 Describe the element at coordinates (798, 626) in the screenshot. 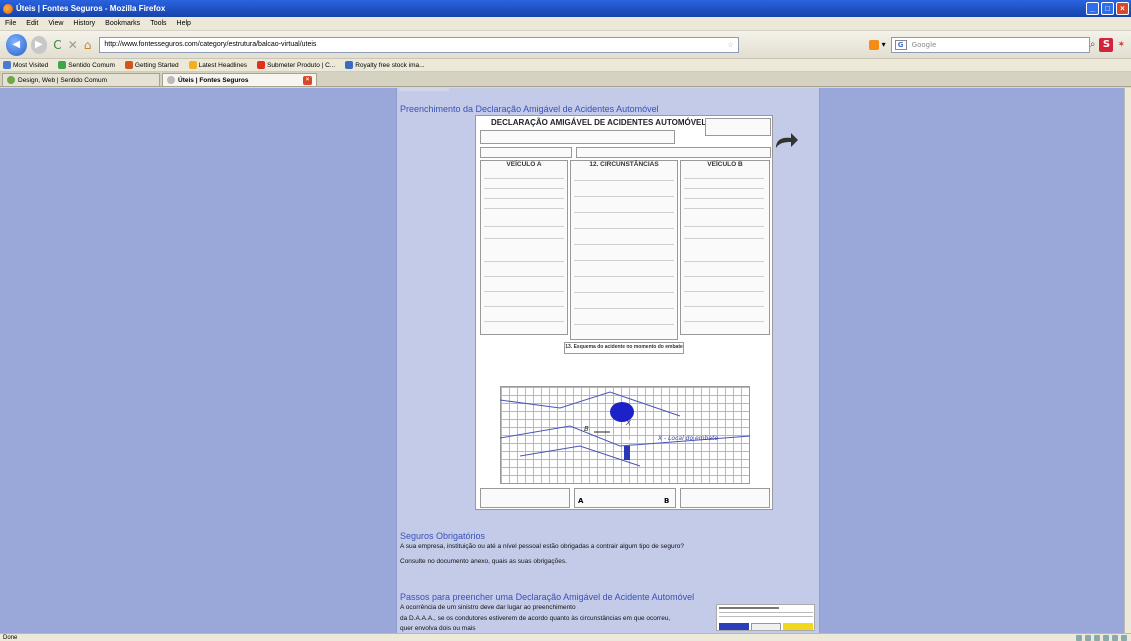

I see `thumb-block-b` at that location.